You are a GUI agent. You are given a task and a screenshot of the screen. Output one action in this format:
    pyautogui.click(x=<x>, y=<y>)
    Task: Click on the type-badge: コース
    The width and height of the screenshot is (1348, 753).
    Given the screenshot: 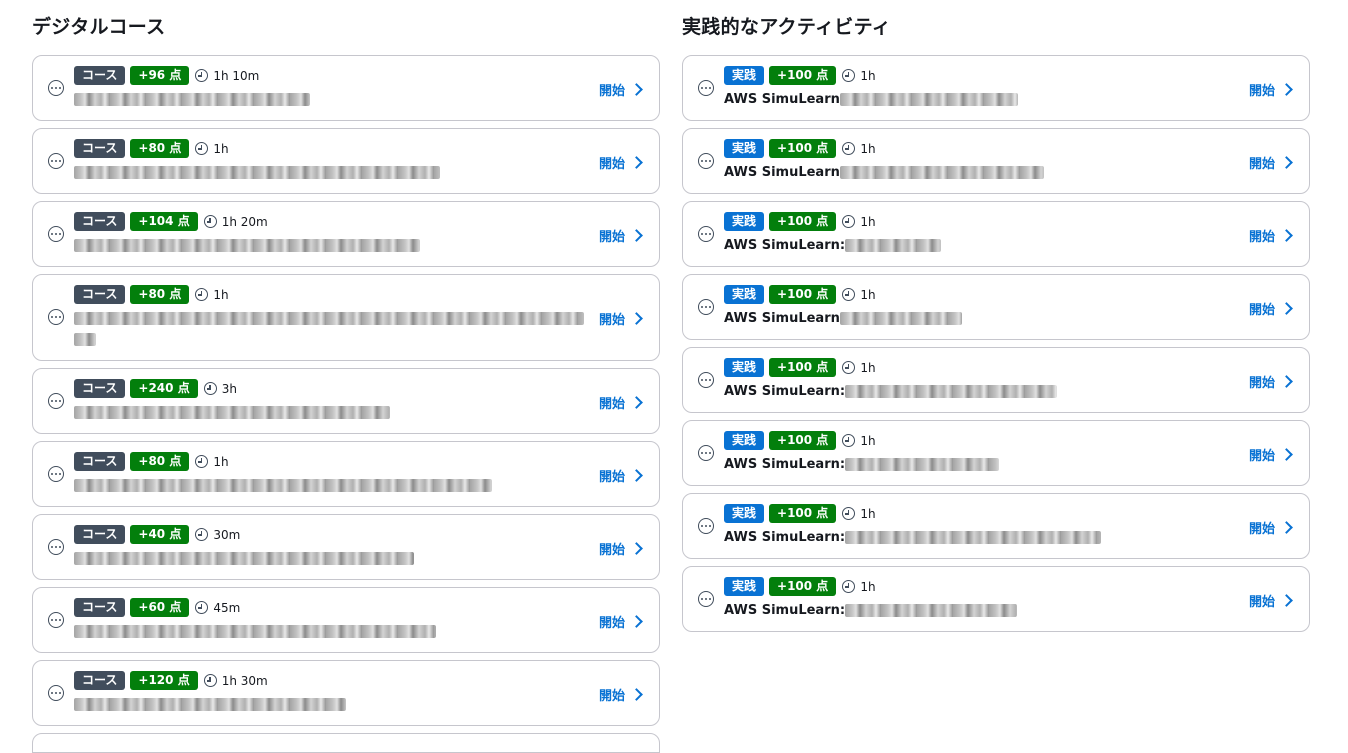 What is the action you would take?
    pyautogui.click(x=100, y=461)
    